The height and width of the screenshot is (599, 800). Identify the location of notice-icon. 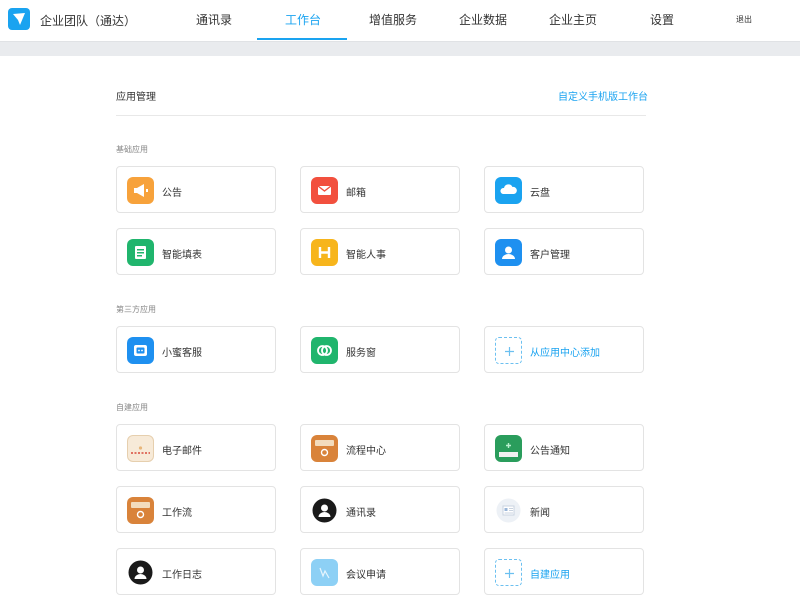
(508, 448).